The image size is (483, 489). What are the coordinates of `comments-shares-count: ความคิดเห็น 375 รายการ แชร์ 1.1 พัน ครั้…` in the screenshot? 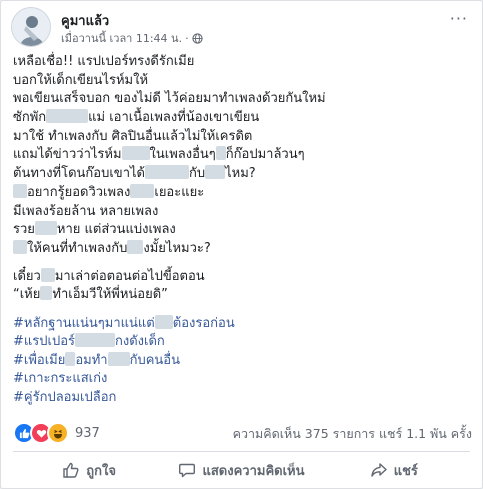 It's located at (352, 434).